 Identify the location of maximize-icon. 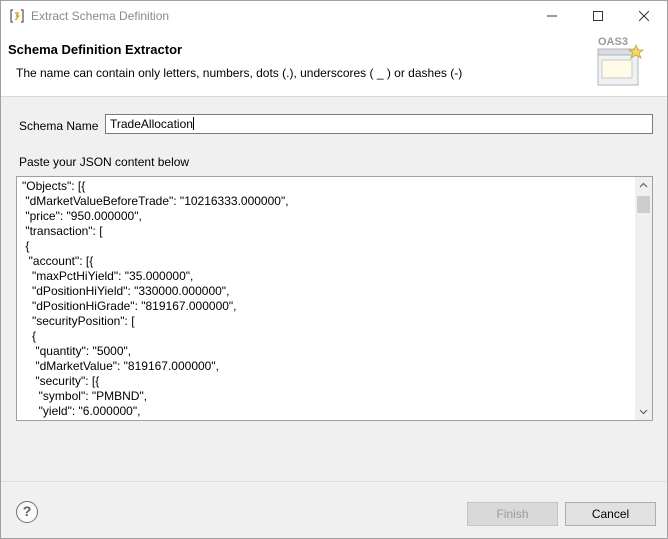
(598, 16).